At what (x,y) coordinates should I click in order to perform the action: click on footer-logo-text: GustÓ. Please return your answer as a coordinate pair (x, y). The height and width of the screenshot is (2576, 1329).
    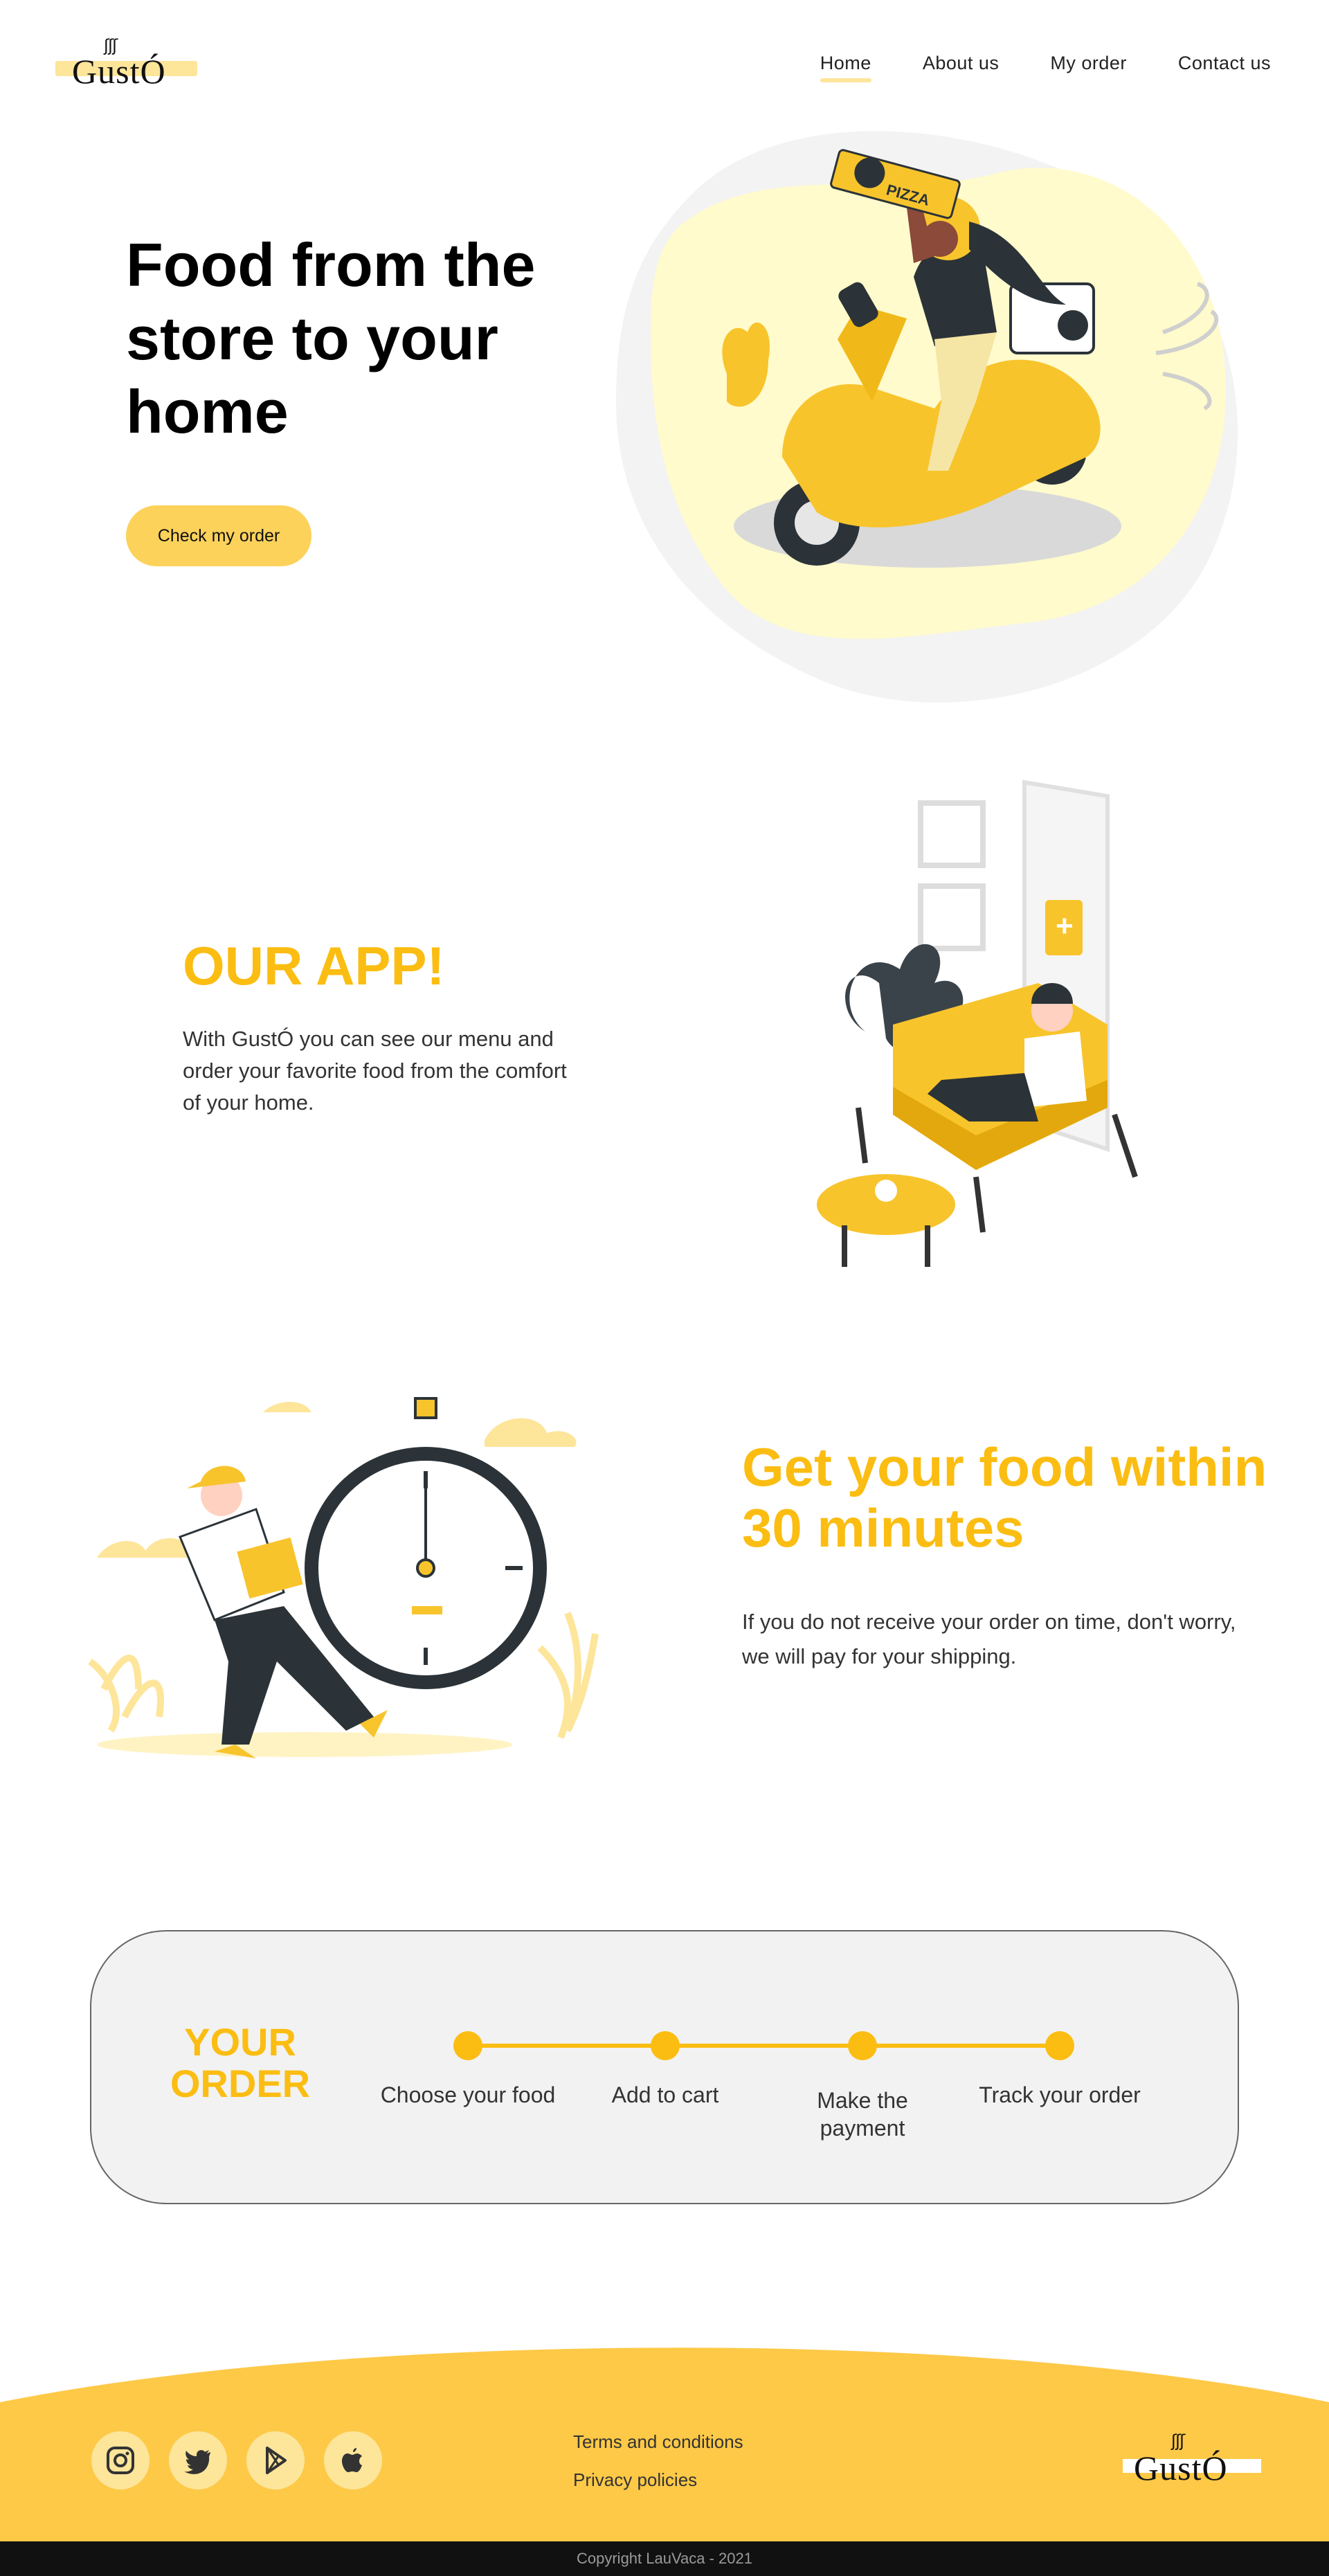
    Looking at the image, I should click on (1181, 2468).